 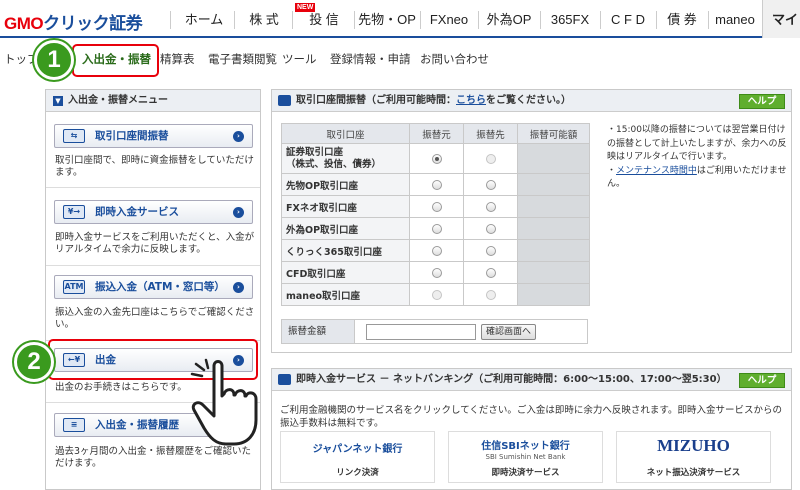 What do you see at coordinates (508, 332) in the screenshot?
I see `confirm-button: 確認画面へ` at bounding box center [508, 332].